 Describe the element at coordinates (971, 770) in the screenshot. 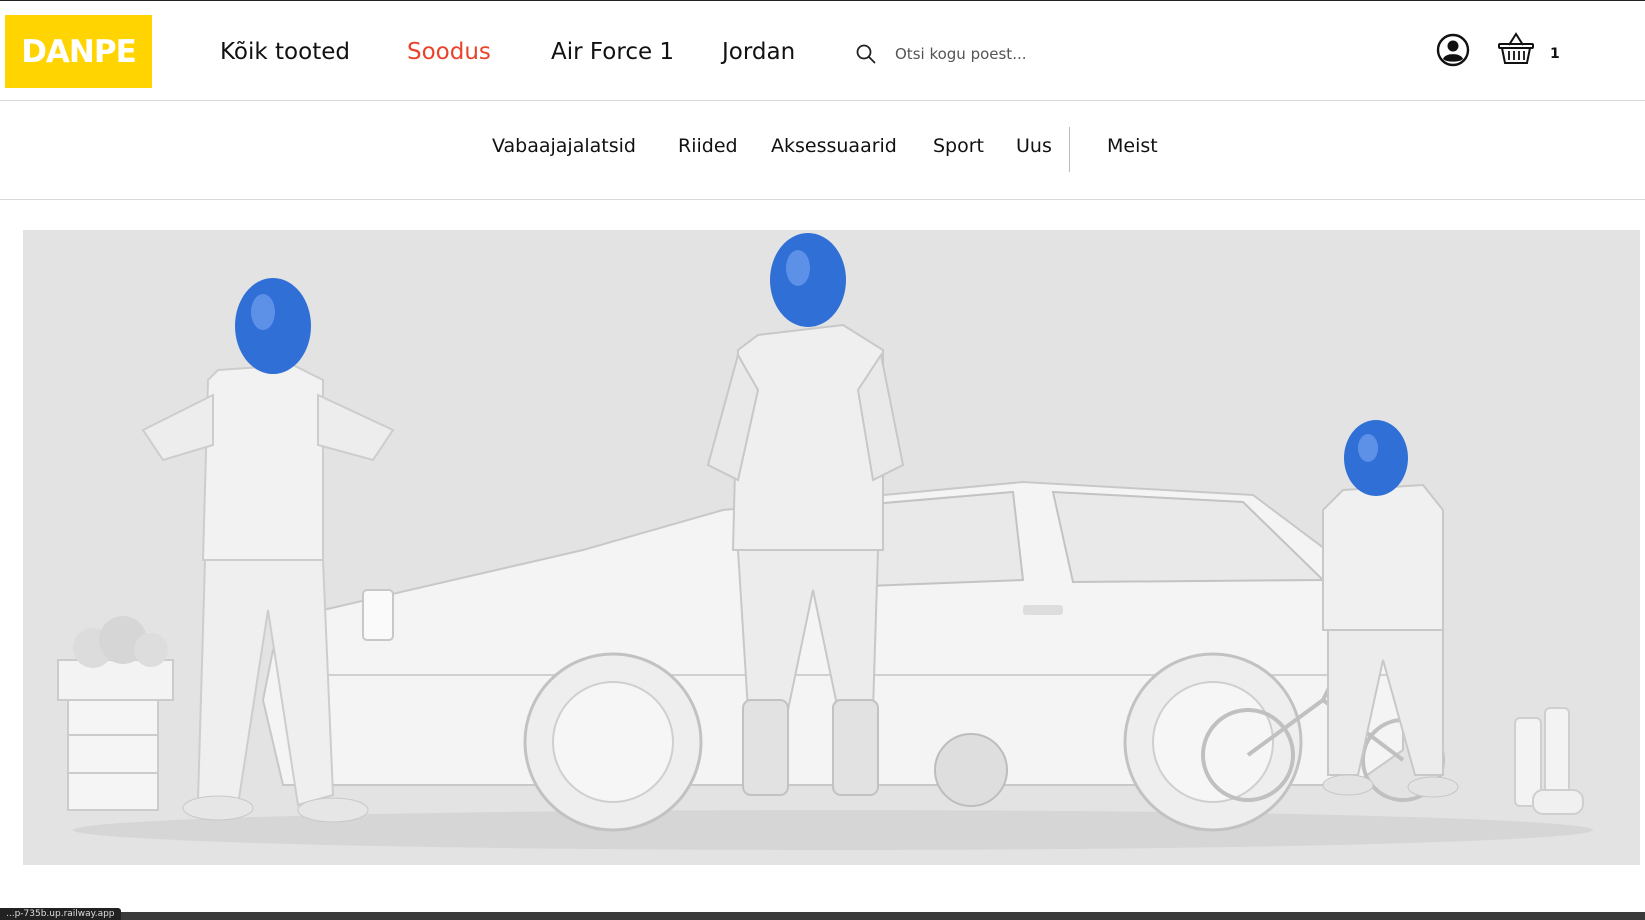

I see `basketball-illustration` at that location.